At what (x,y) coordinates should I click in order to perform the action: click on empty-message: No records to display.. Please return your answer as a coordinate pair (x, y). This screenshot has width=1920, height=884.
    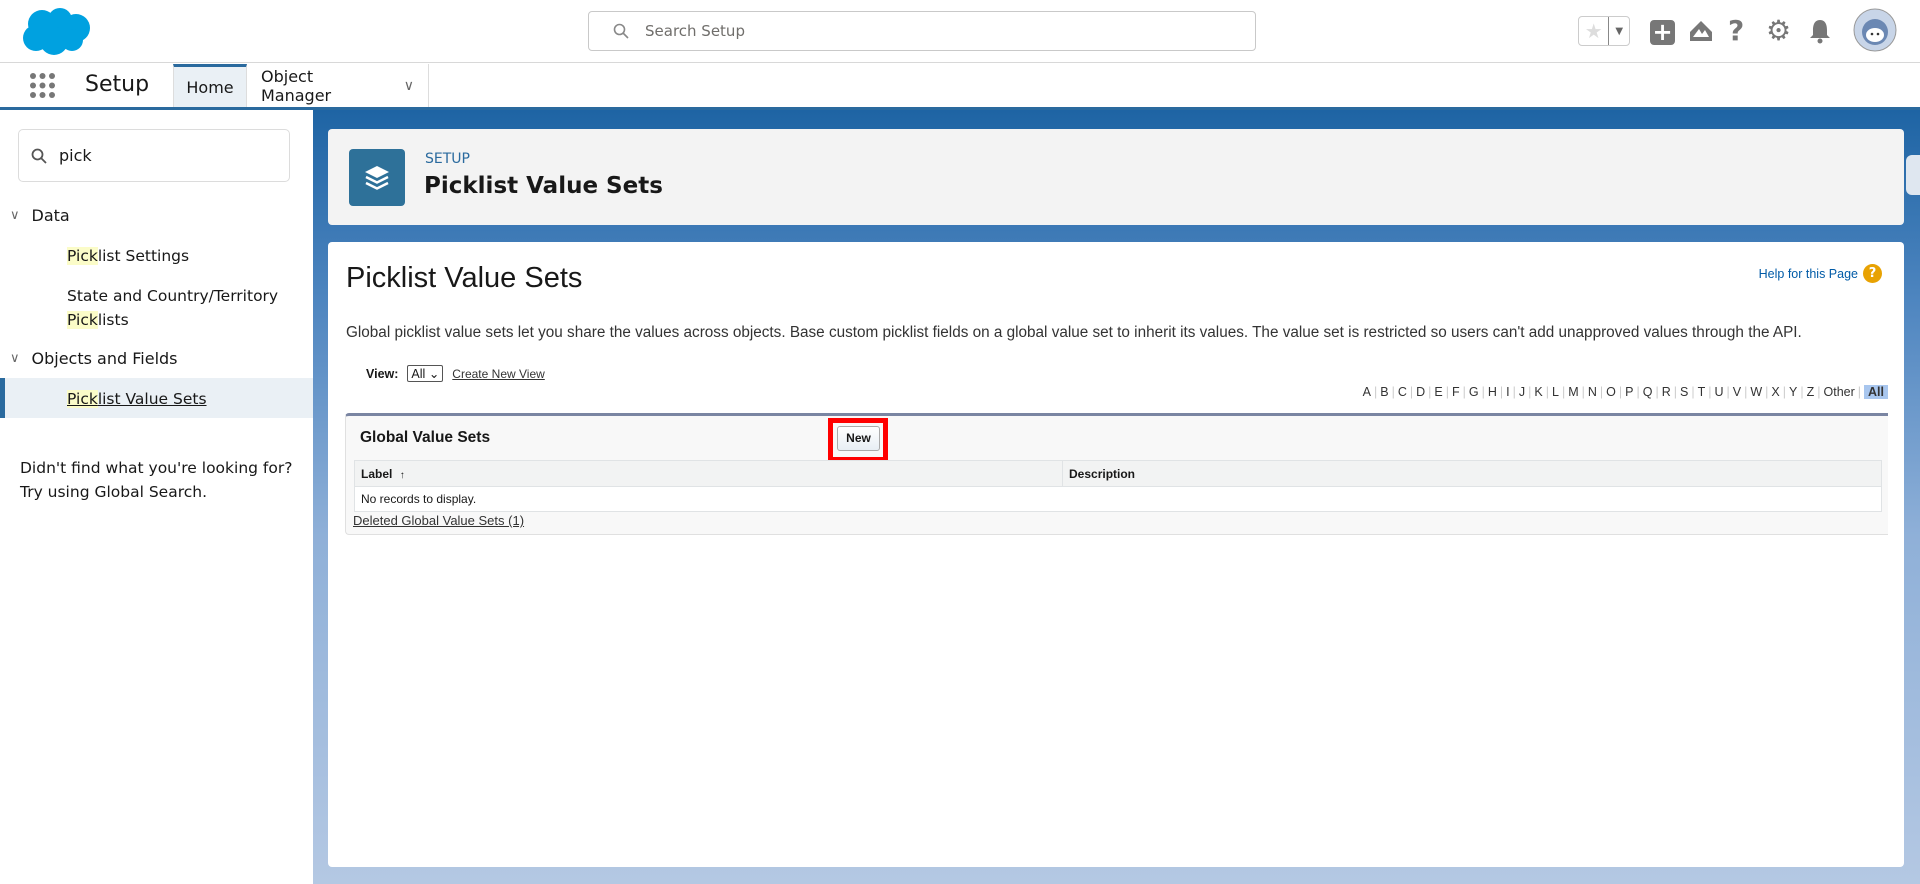
    Looking at the image, I should click on (419, 499).